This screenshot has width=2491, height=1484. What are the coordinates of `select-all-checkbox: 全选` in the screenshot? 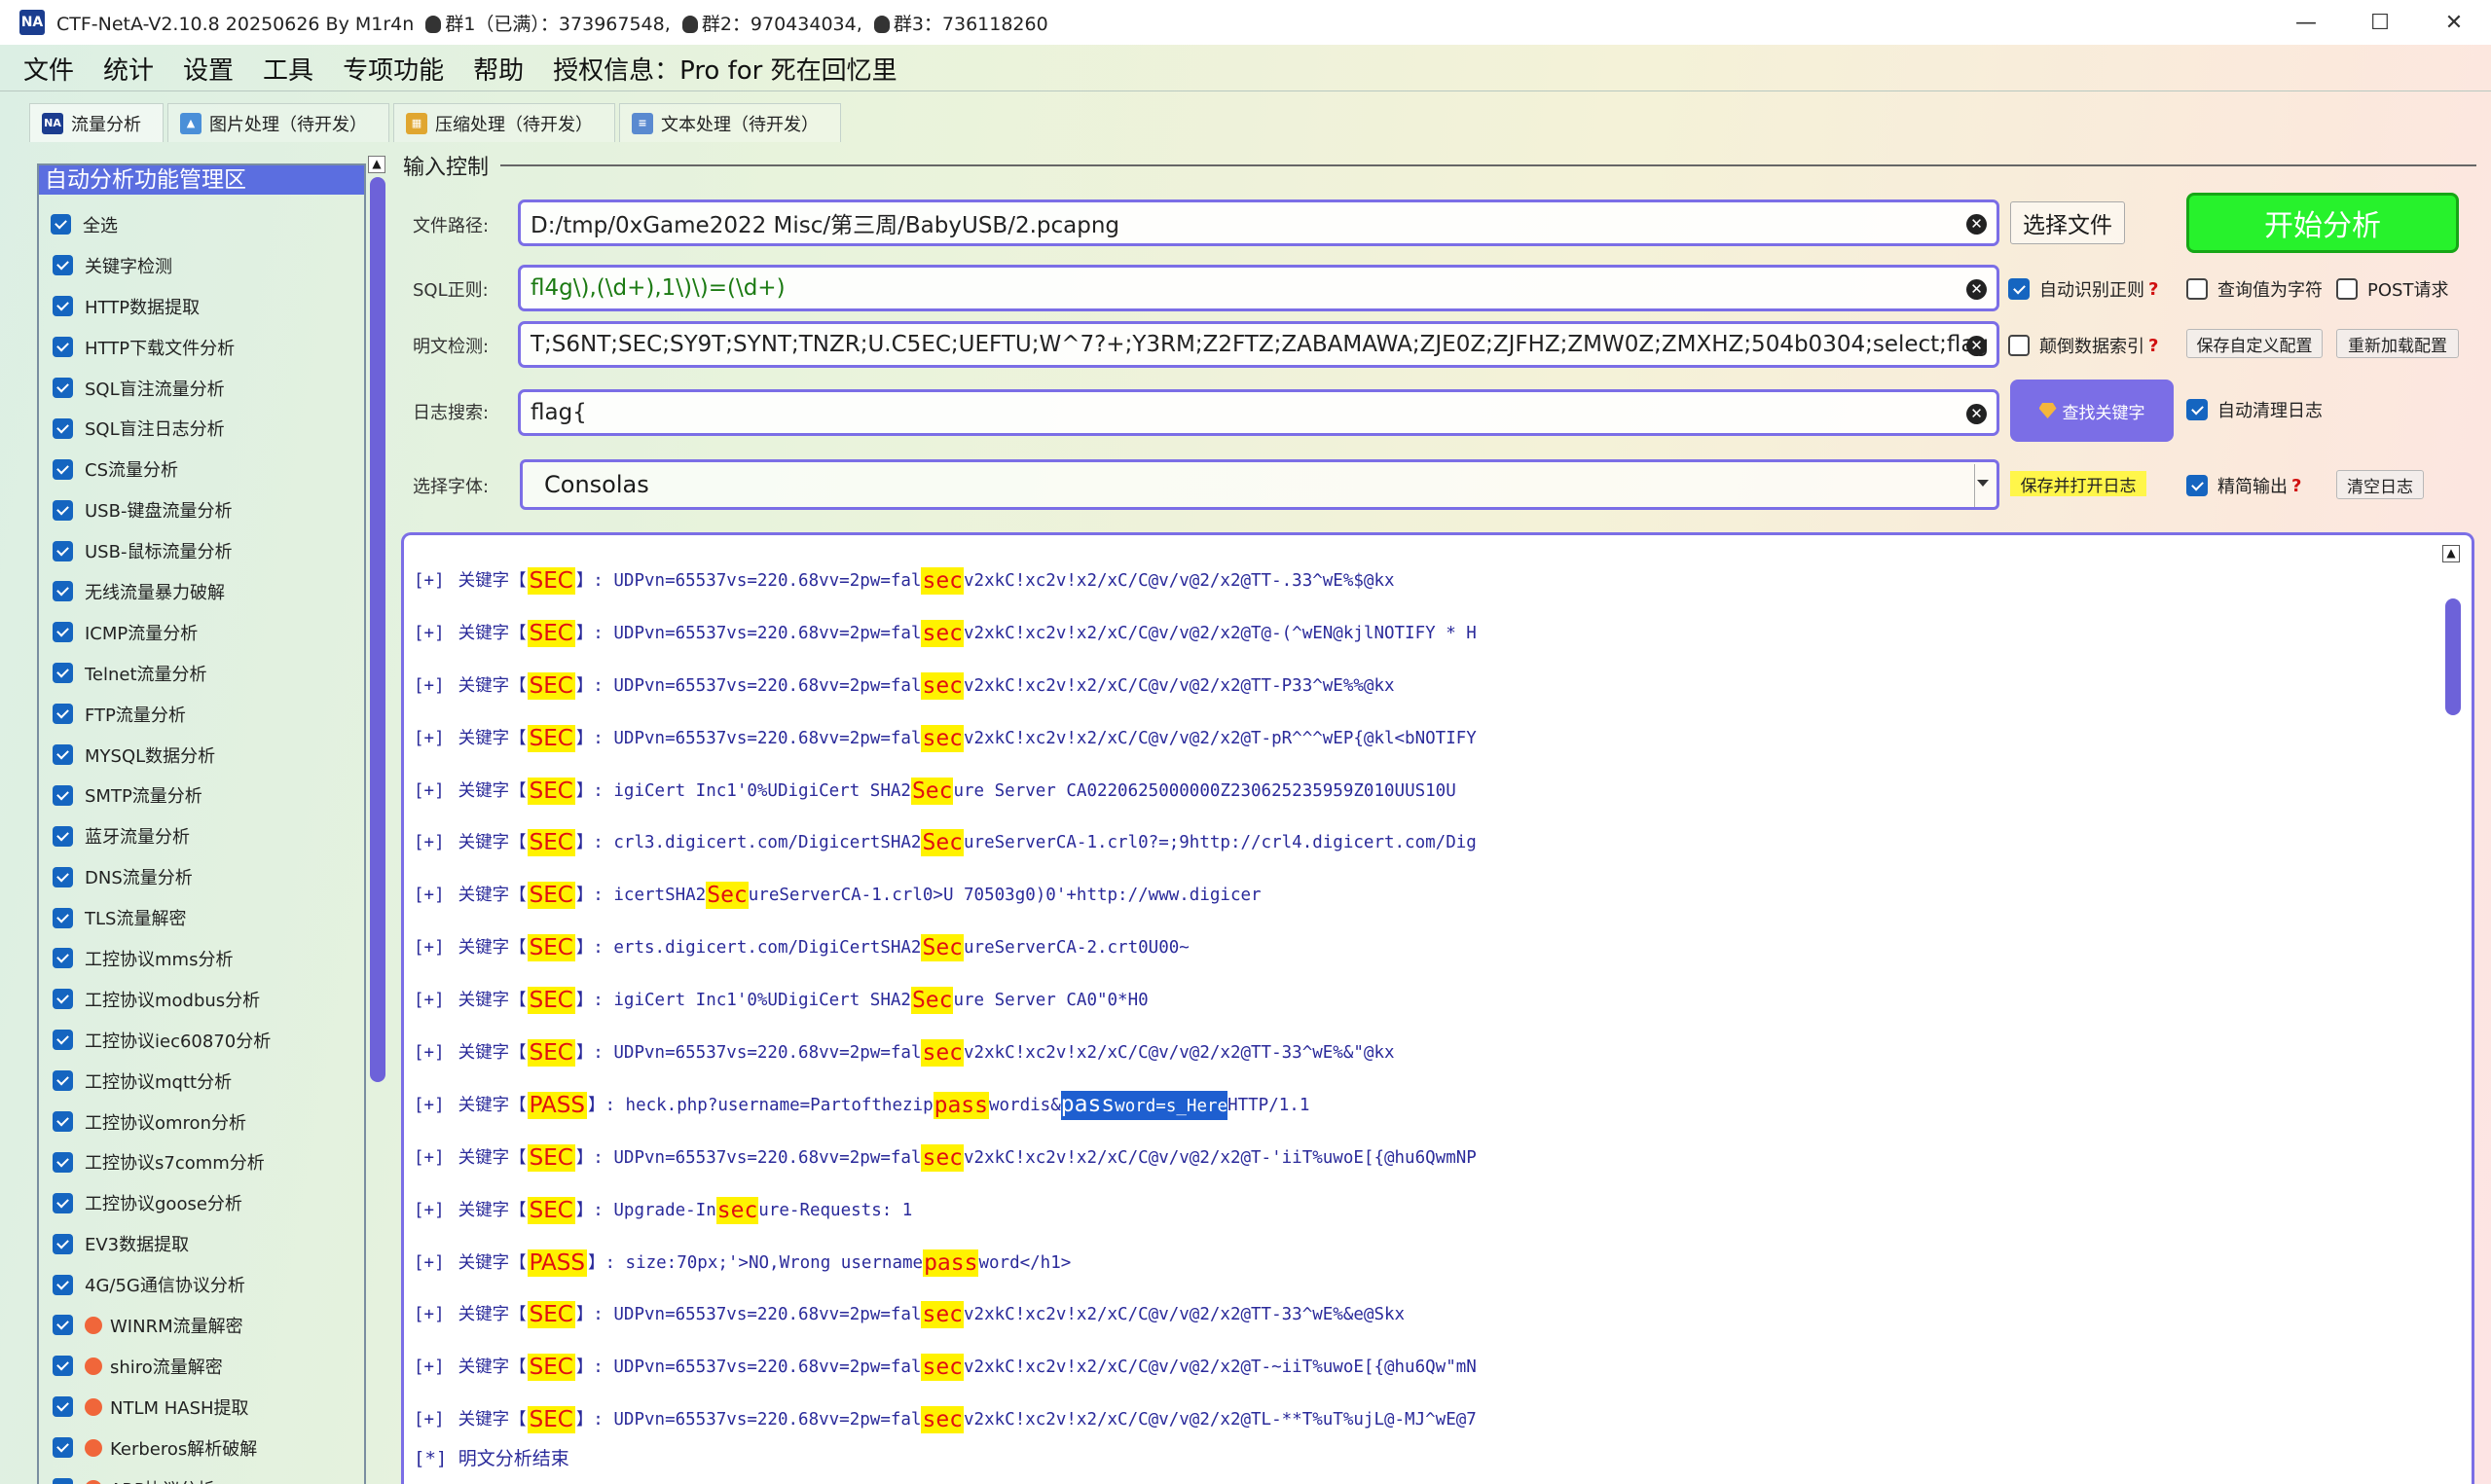 It's located at (201, 225).